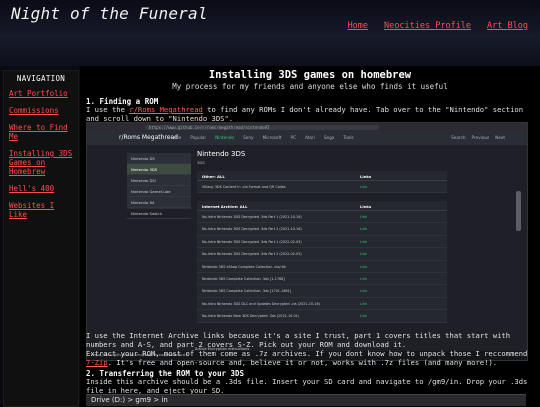 The image size is (540, 407). I want to click on megathread-side-item: Nintendo DSi, so click(159, 180).